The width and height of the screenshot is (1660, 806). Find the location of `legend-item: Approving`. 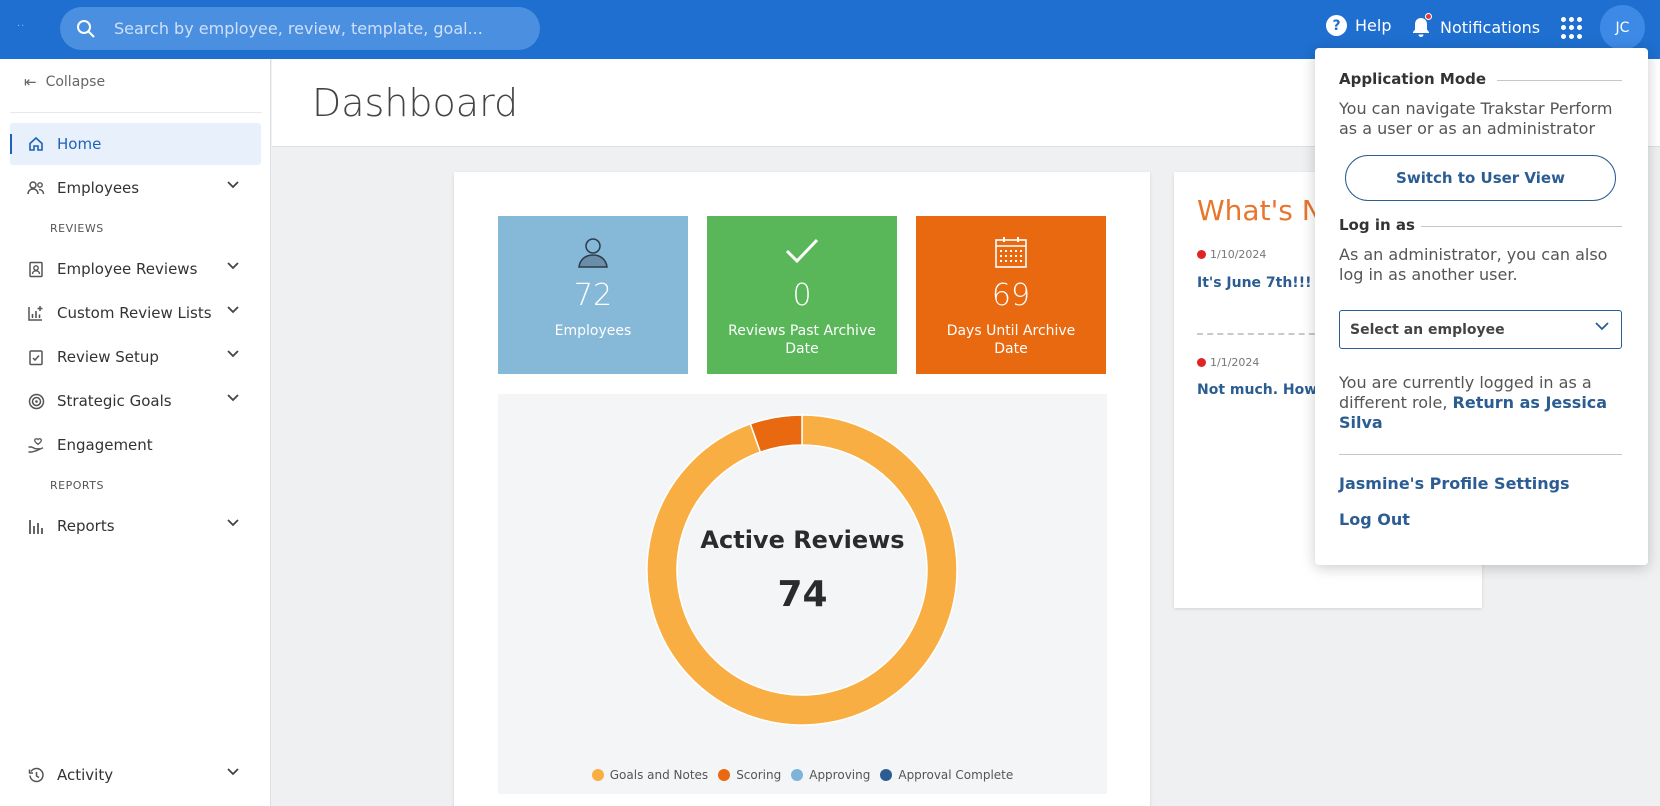

legend-item: Approving is located at coordinates (830, 775).